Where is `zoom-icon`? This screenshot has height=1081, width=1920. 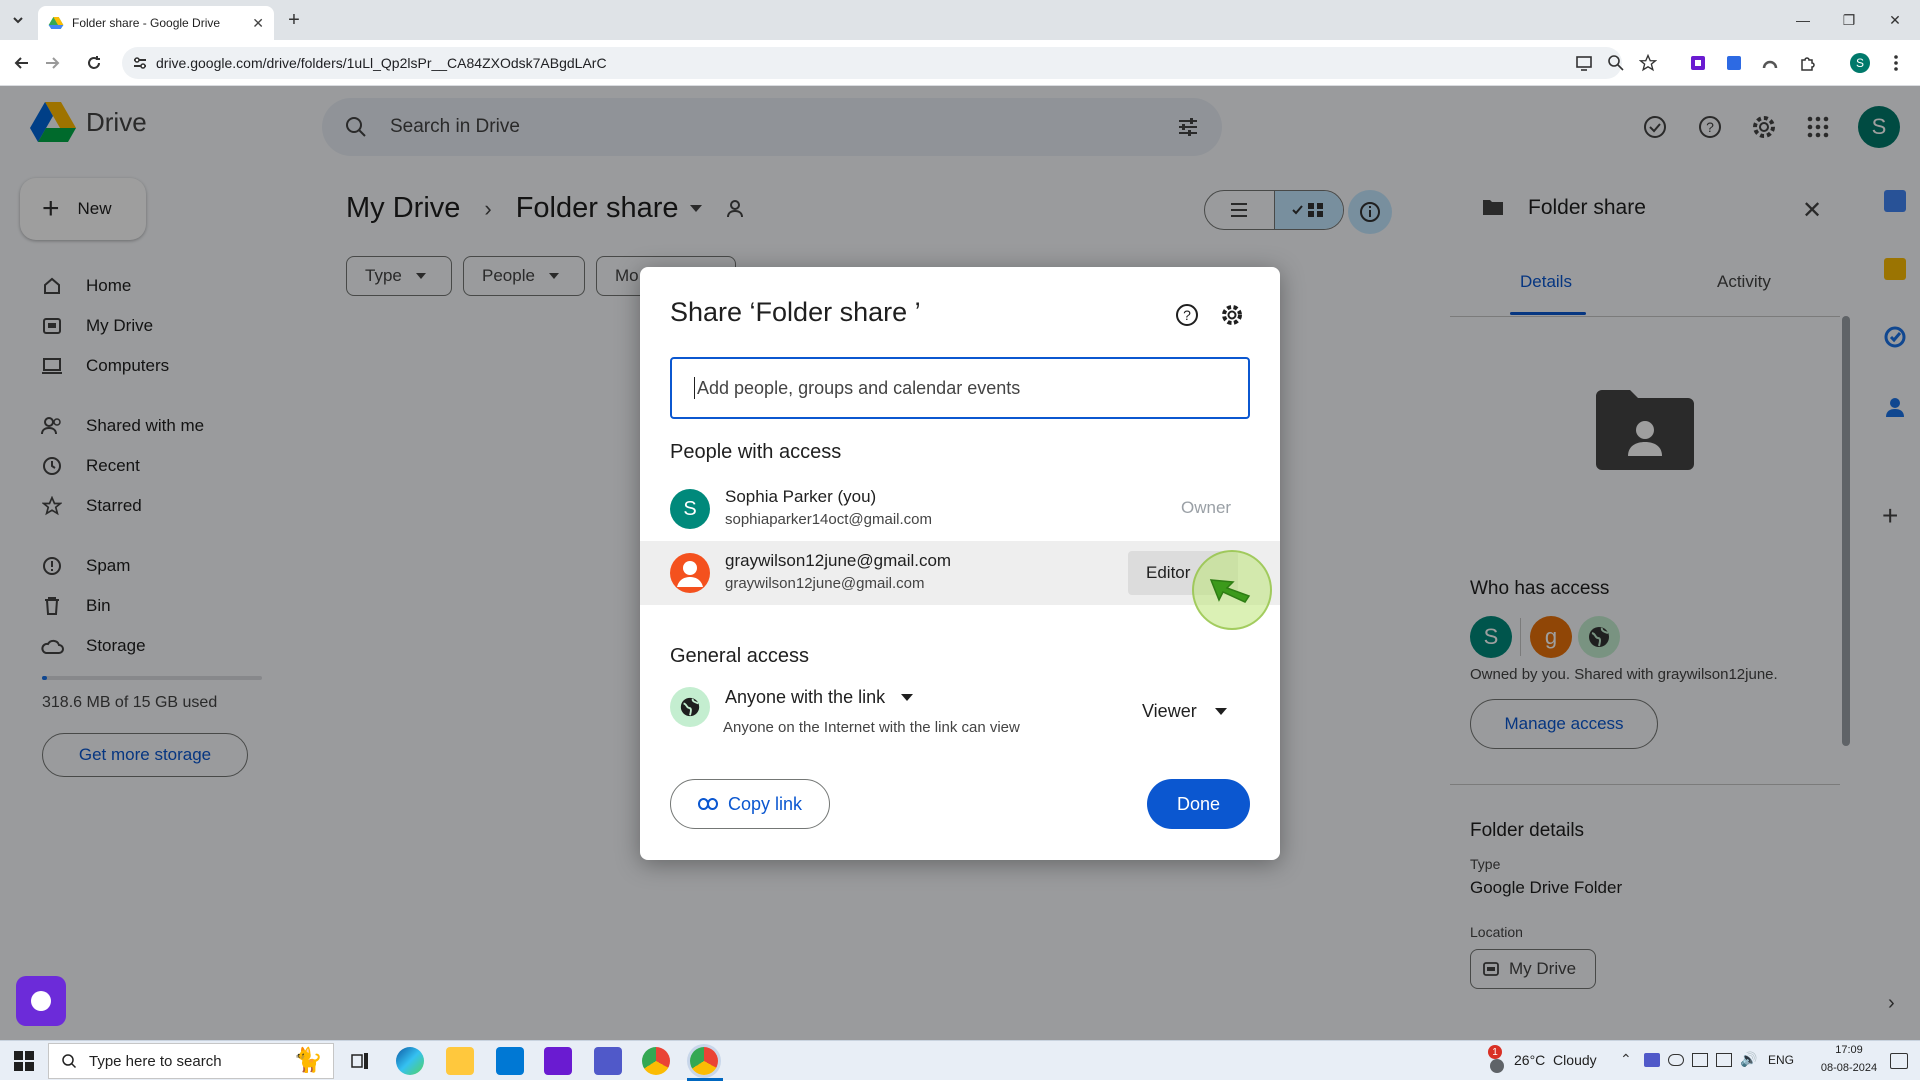 zoom-icon is located at coordinates (1616, 63).